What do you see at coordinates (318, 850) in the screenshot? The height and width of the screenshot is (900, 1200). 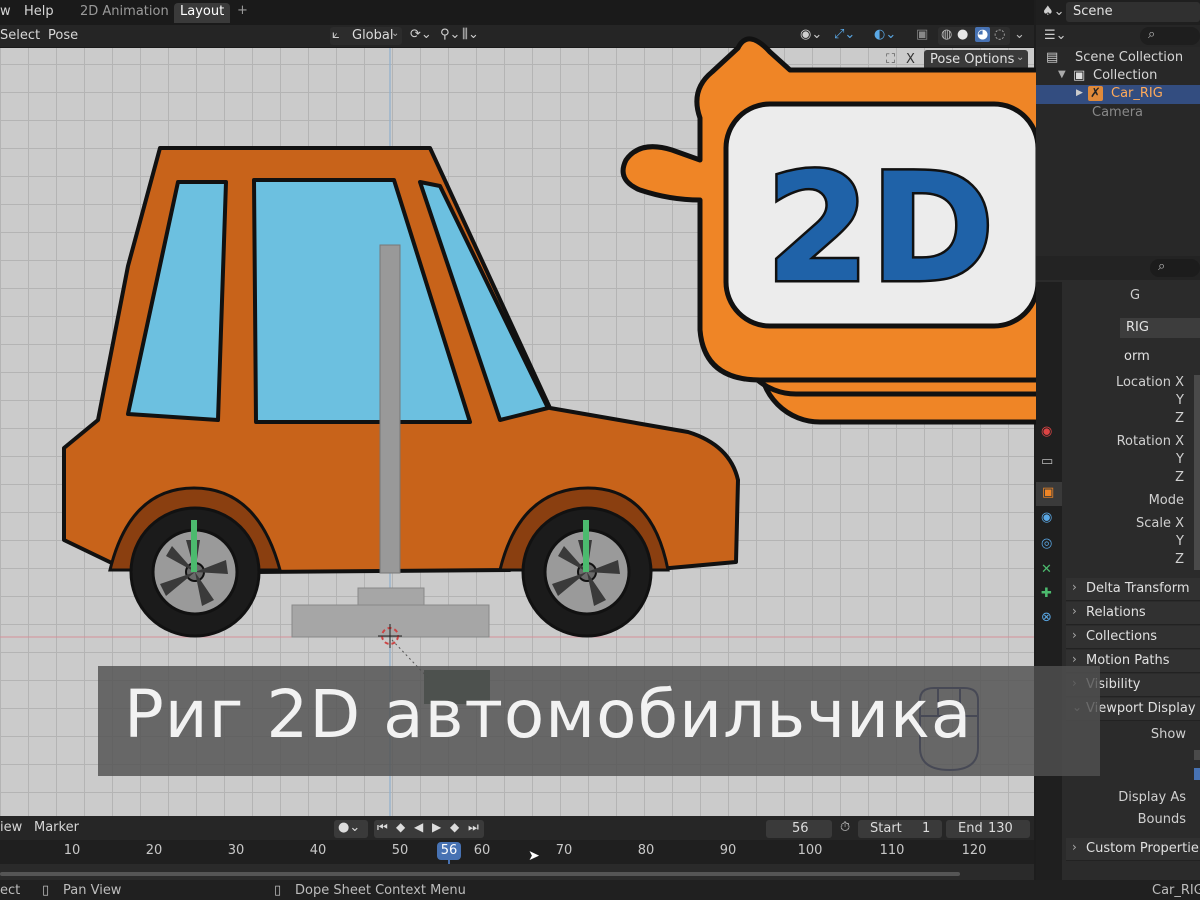 I see `frame-tick: 40` at bounding box center [318, 850].